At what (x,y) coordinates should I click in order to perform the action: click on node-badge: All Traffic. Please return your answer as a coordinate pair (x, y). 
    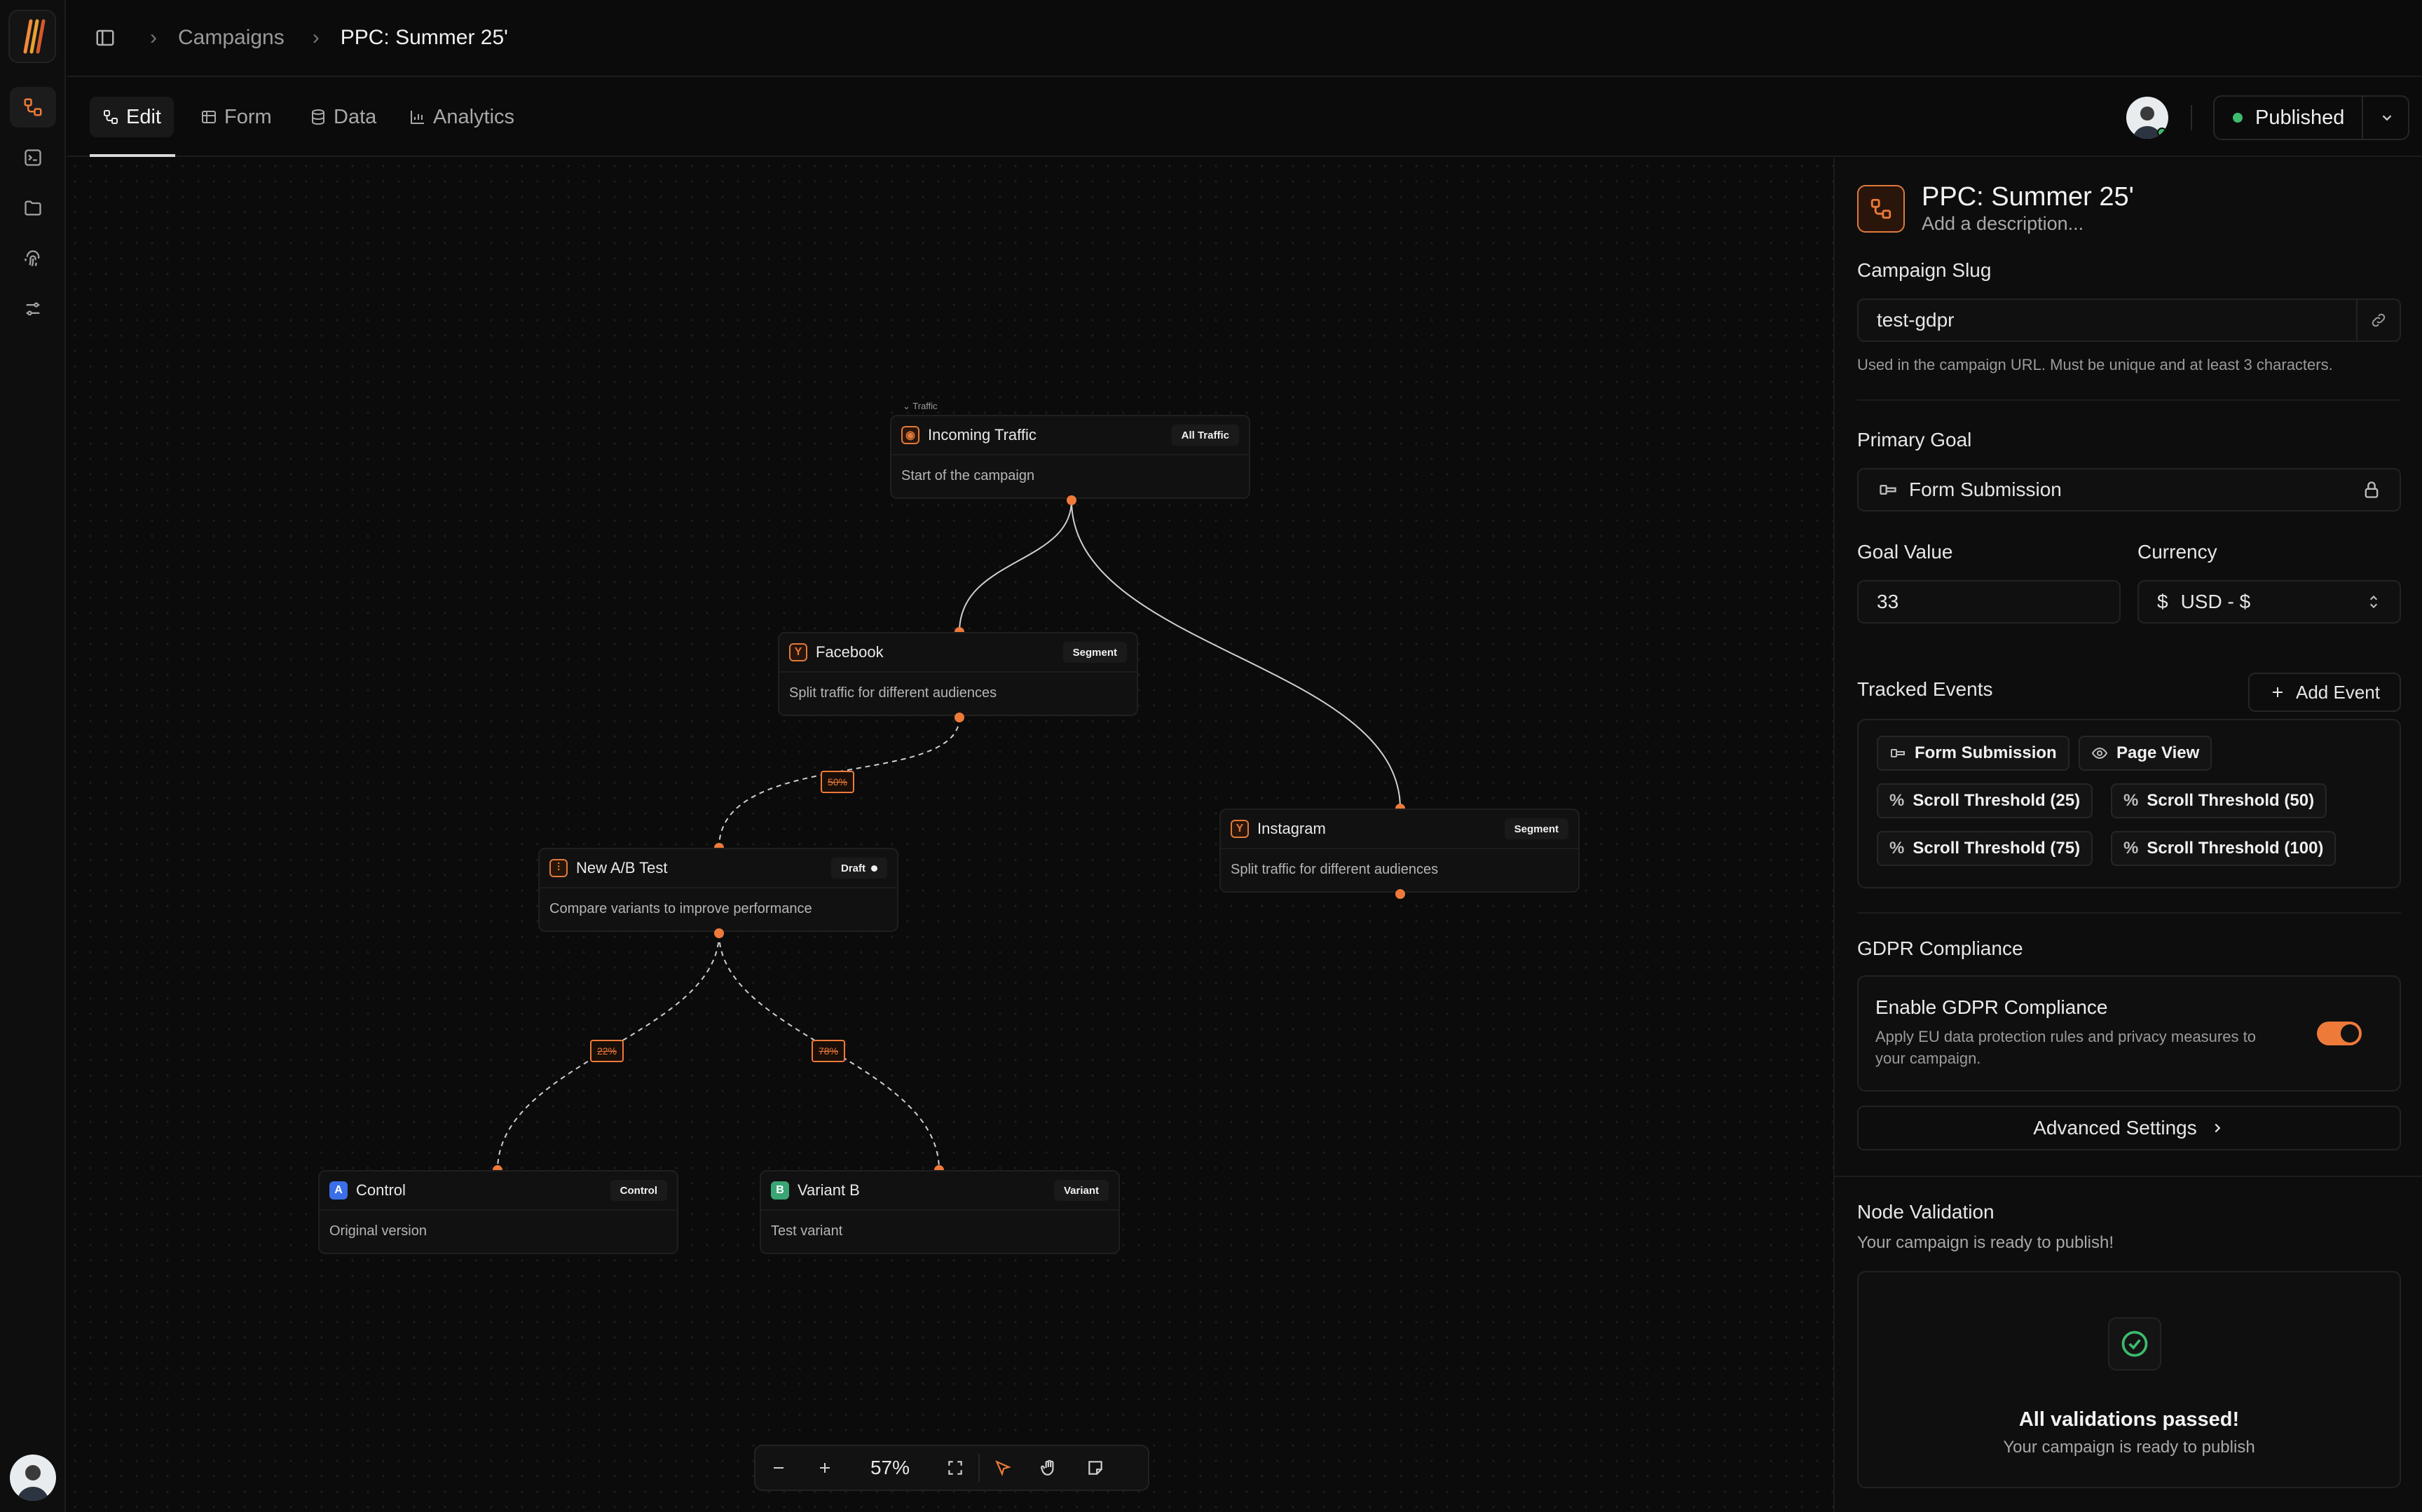
    Looking at the image, I should click on (1205, 435).